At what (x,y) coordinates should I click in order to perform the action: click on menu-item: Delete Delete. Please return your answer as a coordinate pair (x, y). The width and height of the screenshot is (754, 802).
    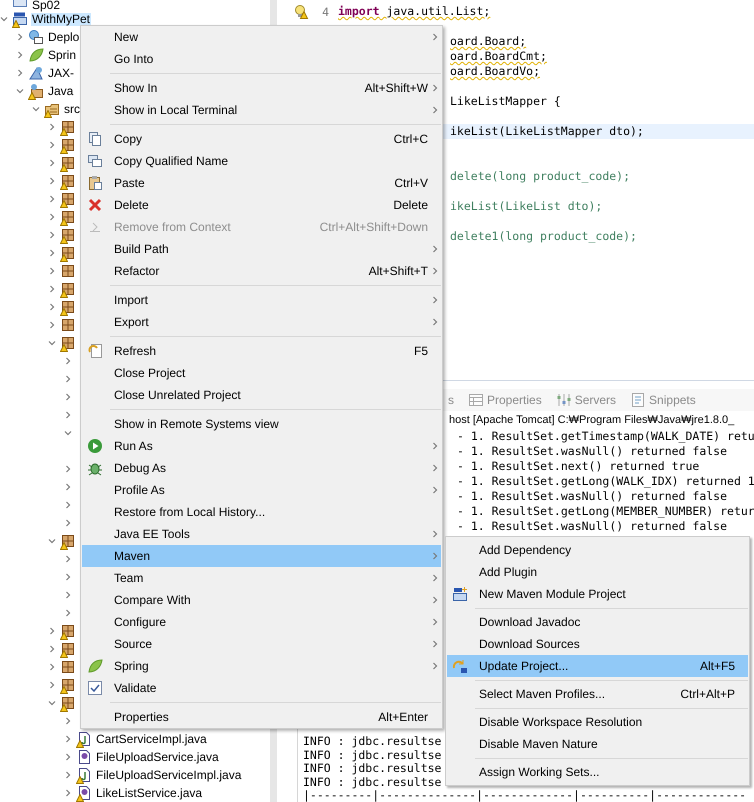
    Looking at the image, I should click on (261, 205).